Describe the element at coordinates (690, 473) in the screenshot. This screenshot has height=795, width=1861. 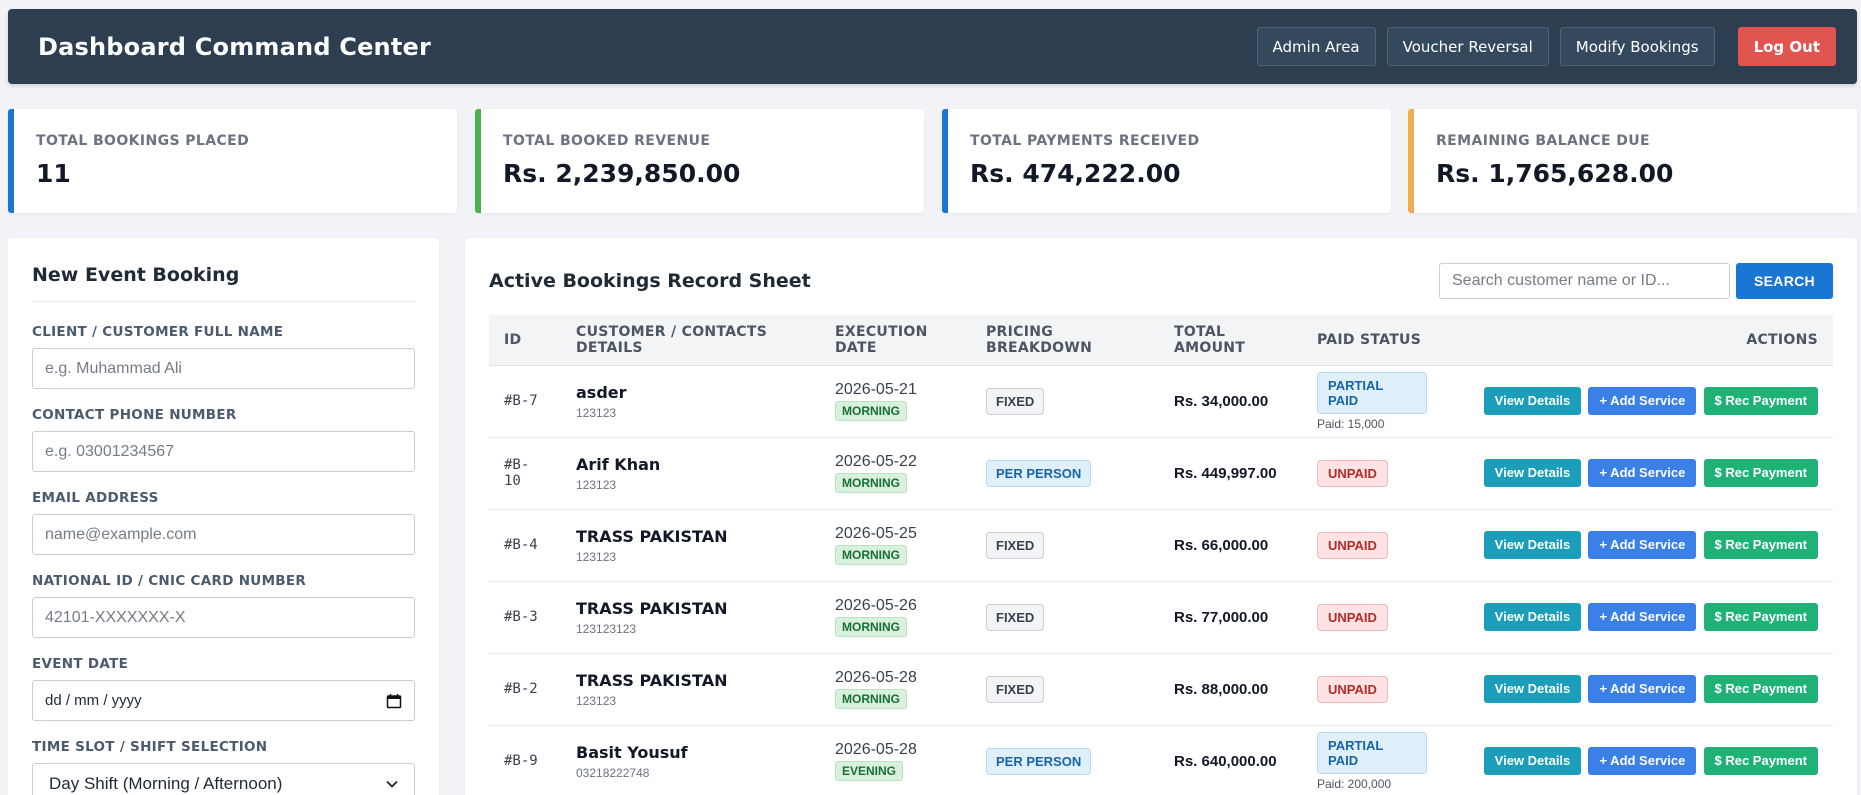
I see `customer-cell: Arif Khan 123123` at that location.